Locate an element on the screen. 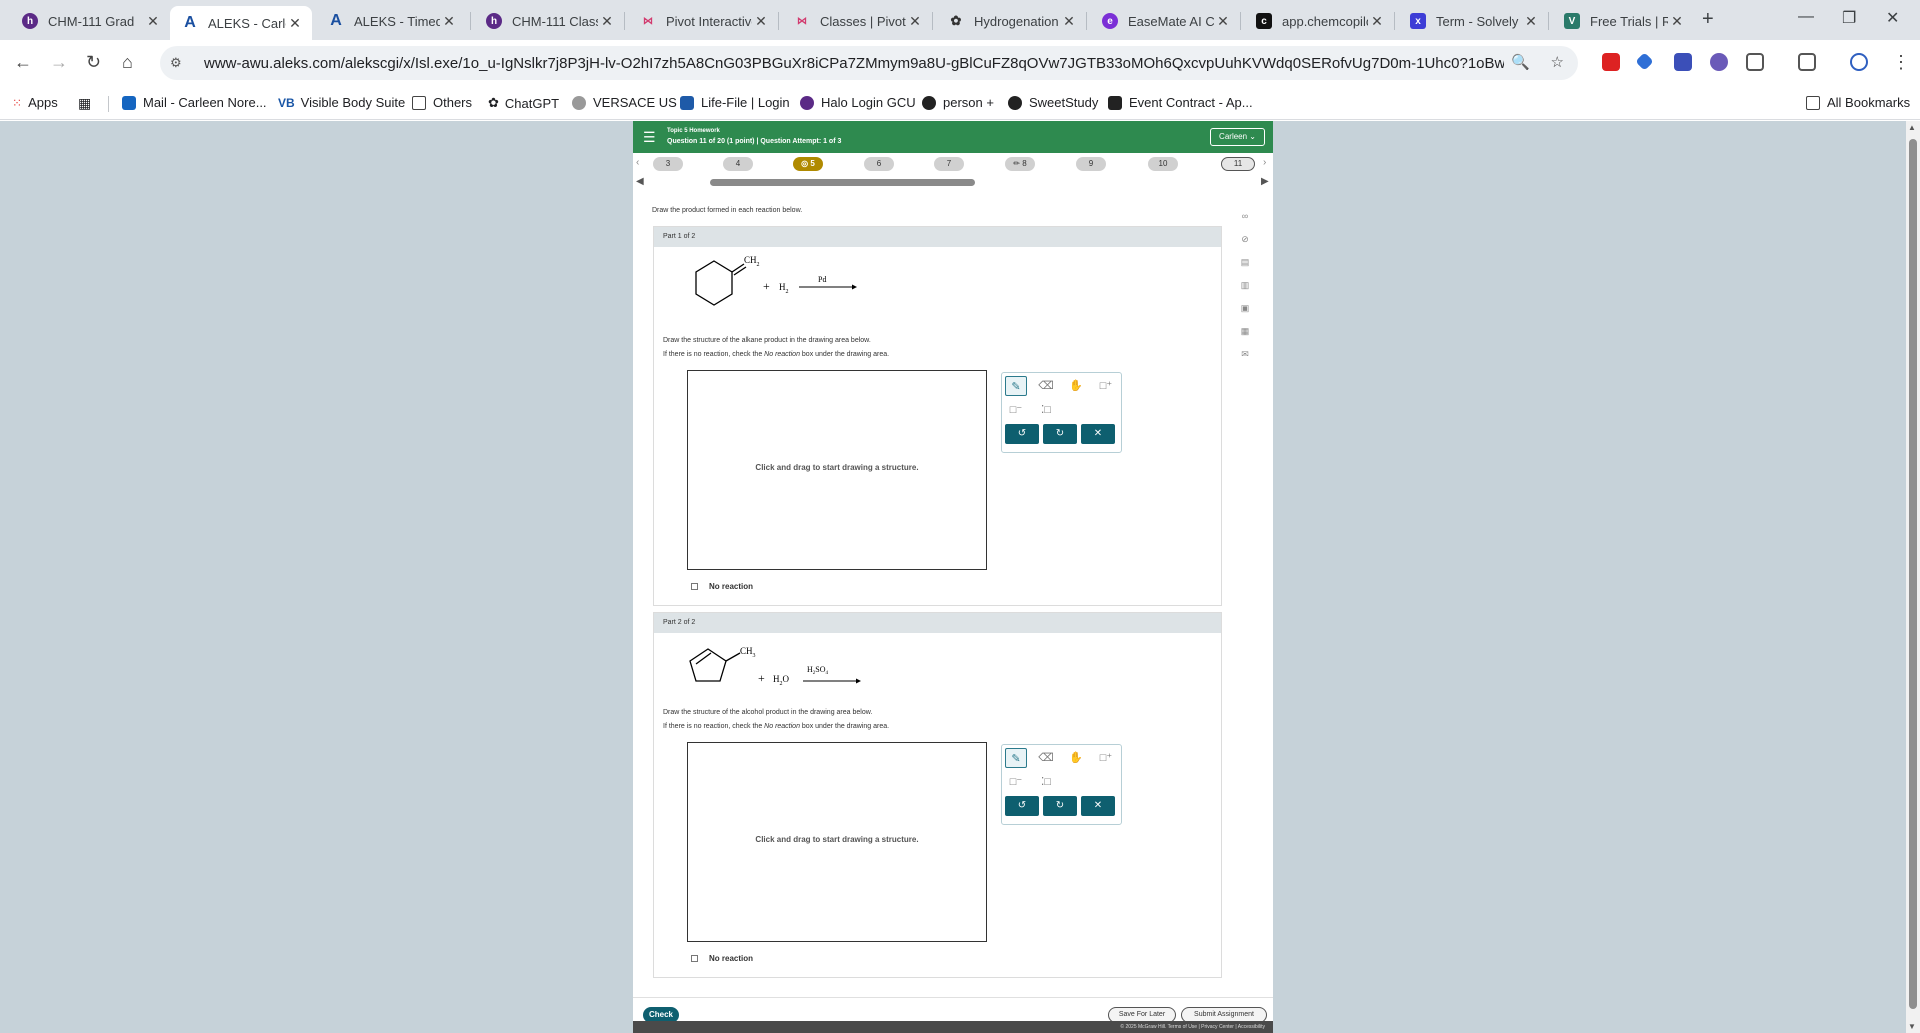 Image resolution: width=1920 pixels, height=1033 pixels. extension-adobe-icon is located at coordinates (1611, 62).